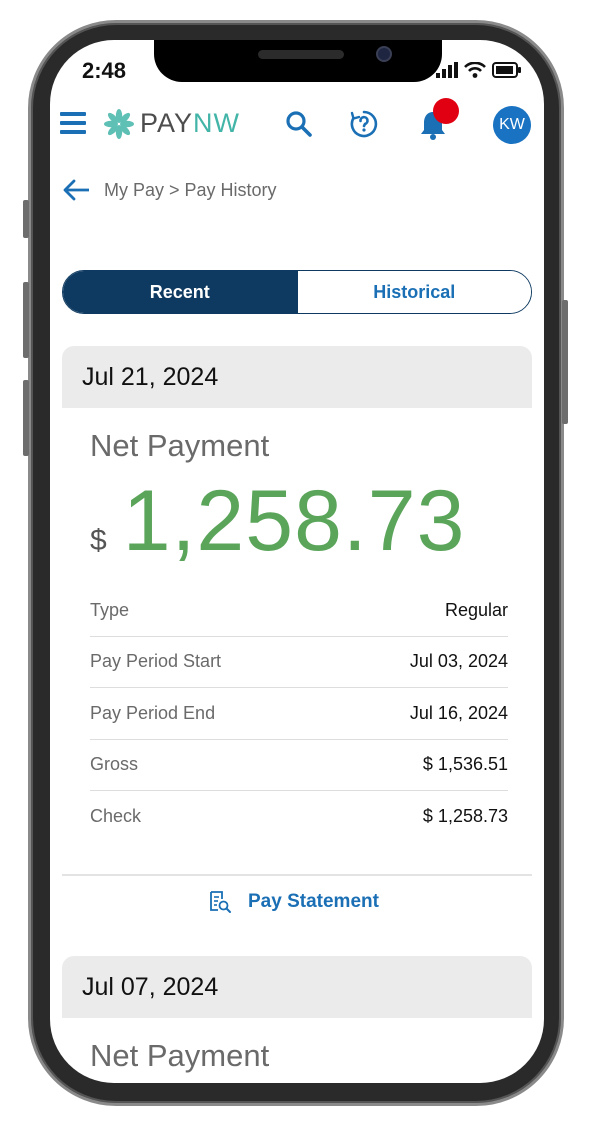 The image size is (590, 1125). Describe the element at coordinates (190, 190) in the screenshot. I see `breadcrumb-text: My Pay > Pay History` at that location.